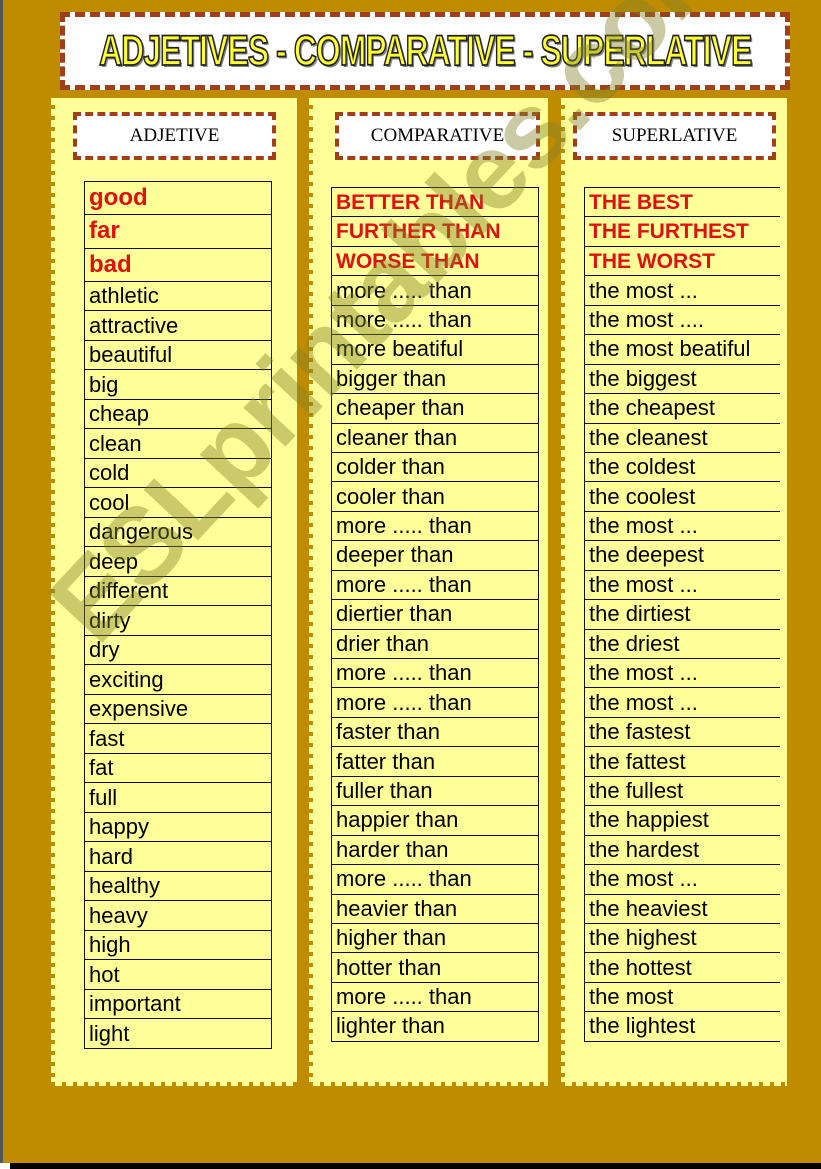 The width and height of the screenshot is (821, 1169). What do you see at coordinates (435, 467) in the screenshot?
I see `table-row: colder than` at bounding box center [435, 467].